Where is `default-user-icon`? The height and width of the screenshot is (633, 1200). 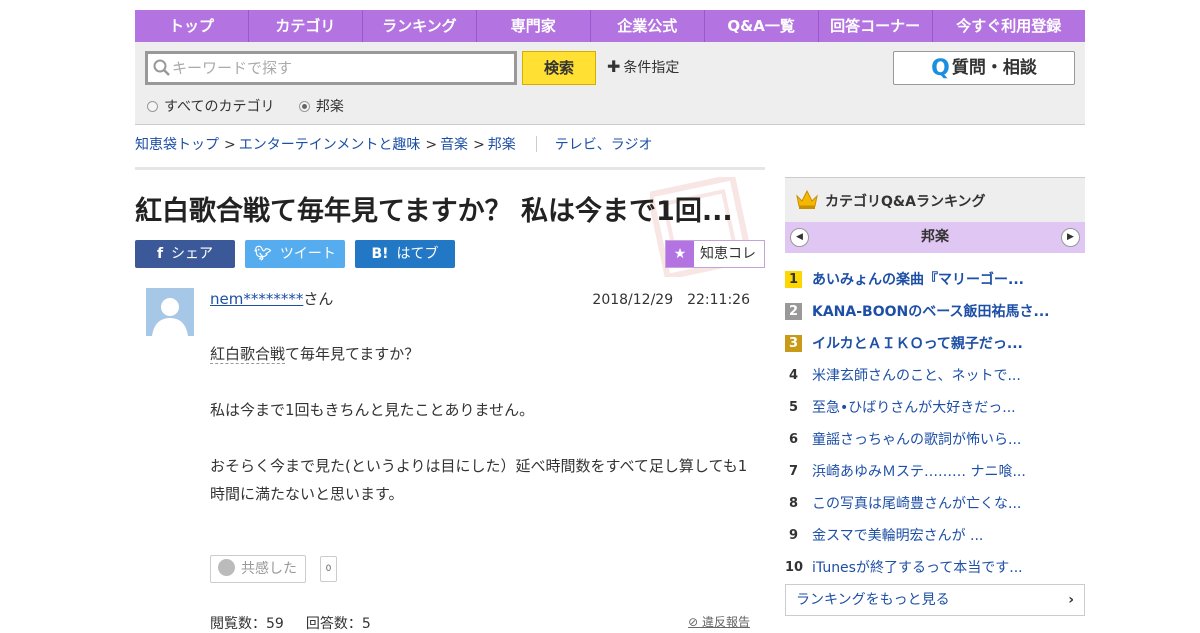 default-user-icon is located at coordinates (170, 312).